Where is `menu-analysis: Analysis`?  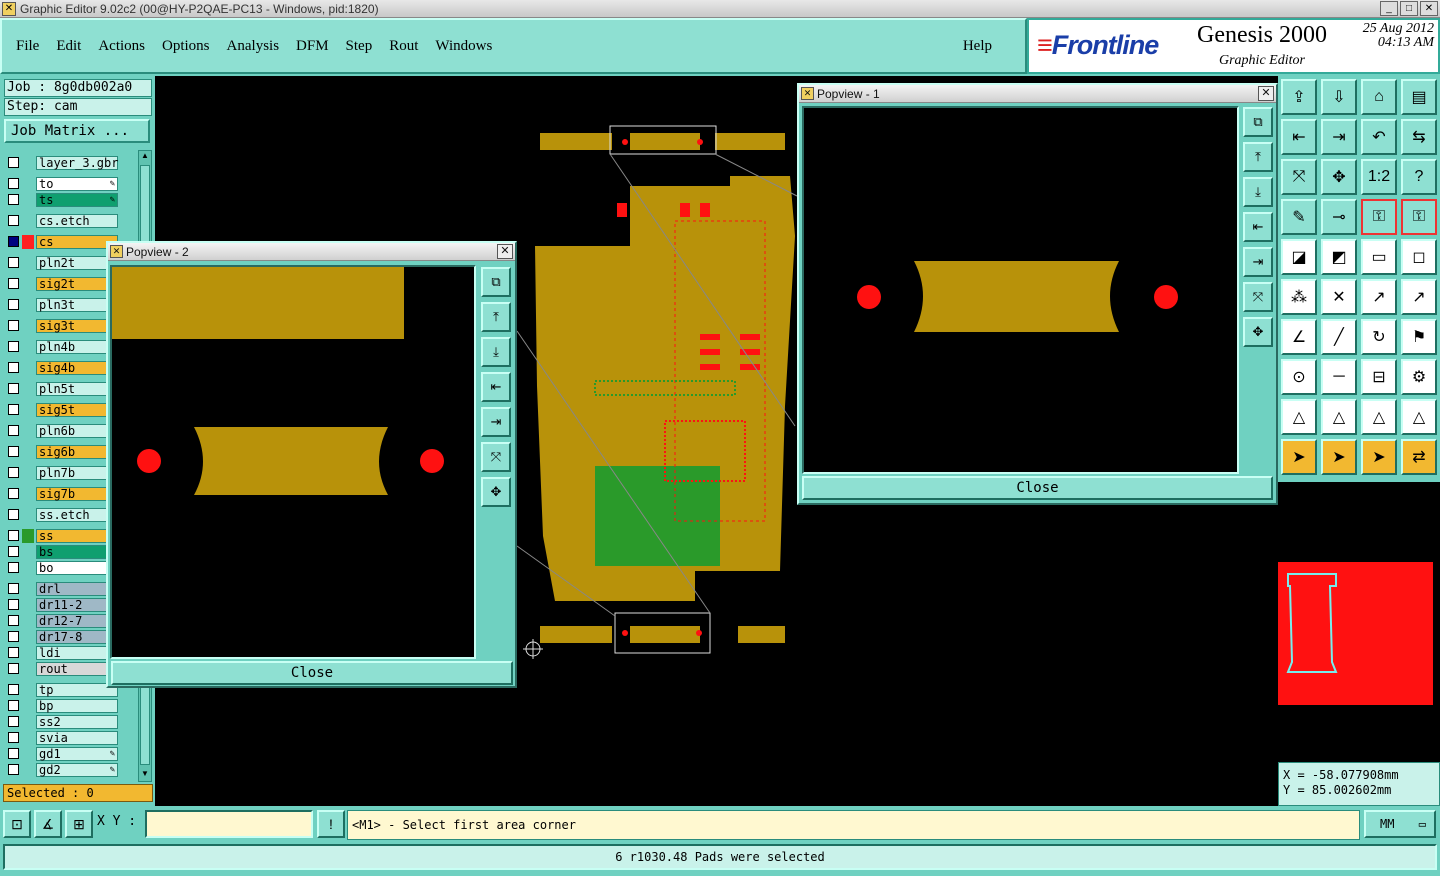
menu-analysis: Analysis is located at coordinates (253, 46).